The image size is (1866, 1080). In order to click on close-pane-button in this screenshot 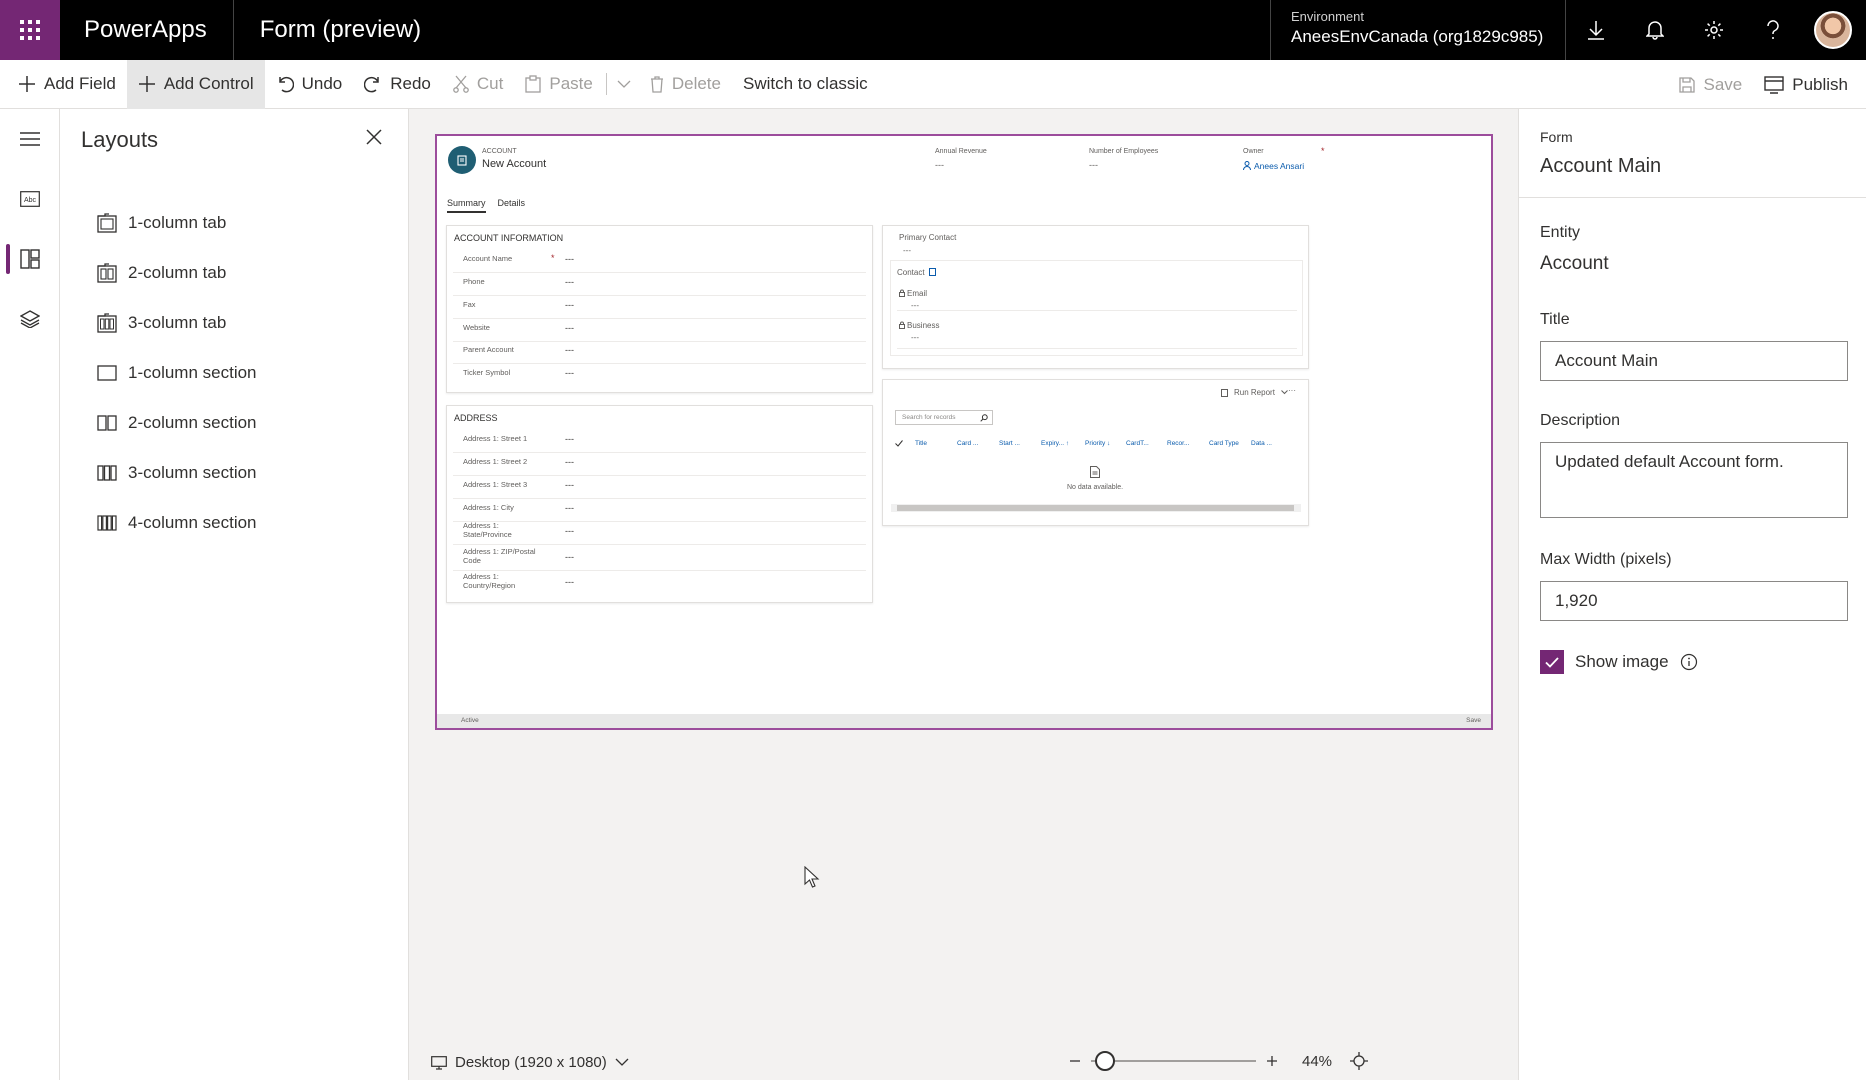, I will do `click(374, 137)`.